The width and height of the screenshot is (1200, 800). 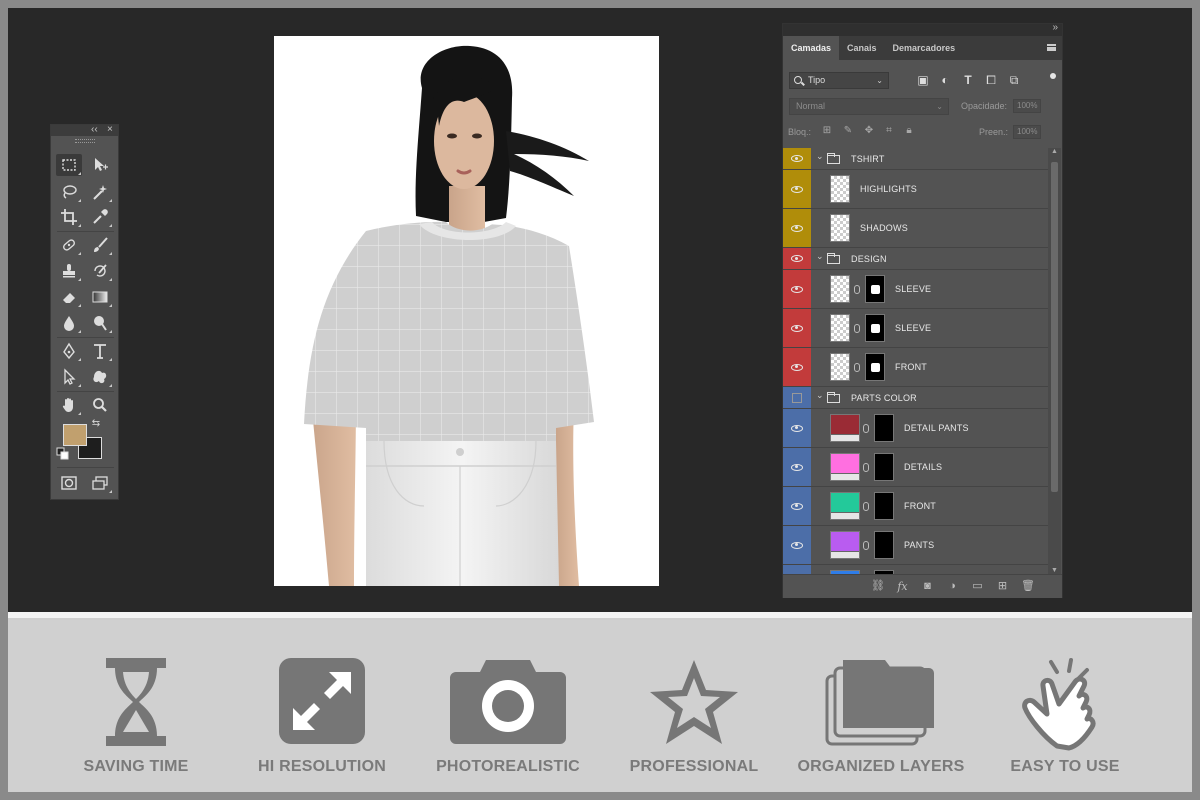 What do you see at coordinates (69, 271) in the screenshot?
I see `stamp-tool-icon` at bounding box center [69, 271].